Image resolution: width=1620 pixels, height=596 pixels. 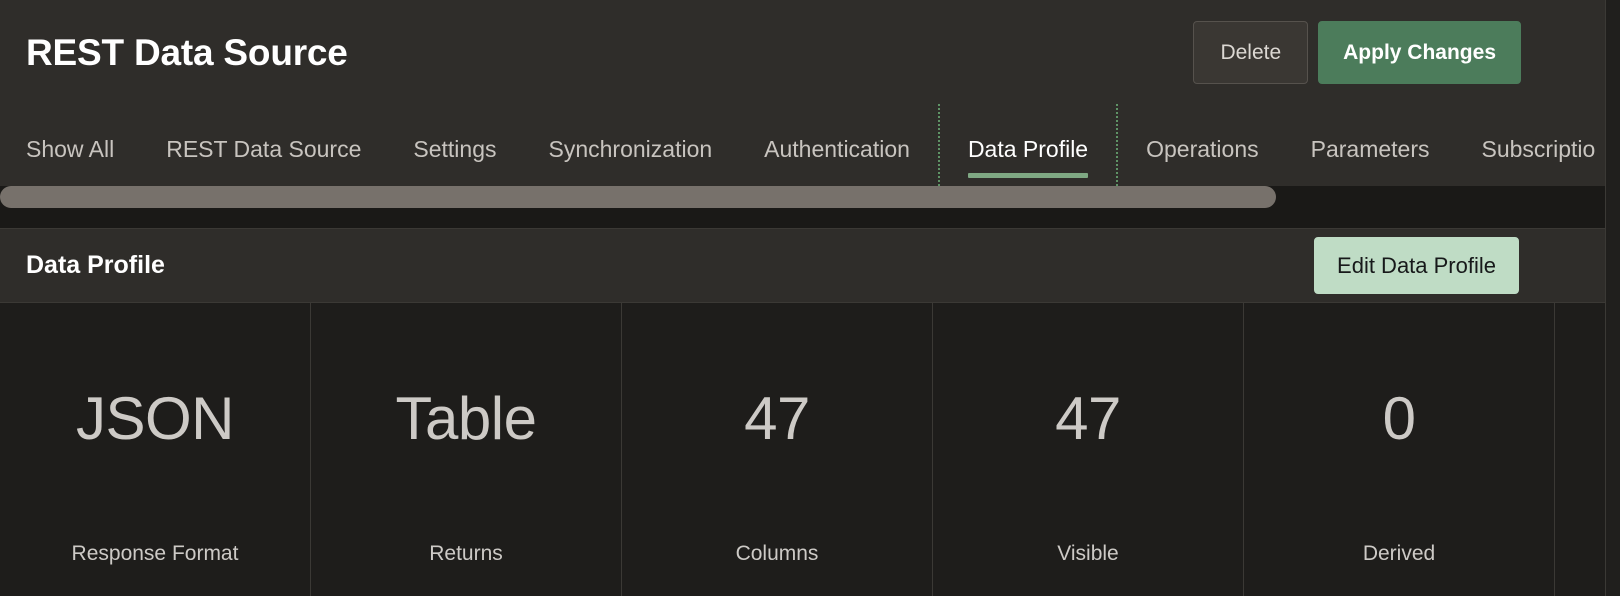 What do you see at coordinates (777, 553) in the screenshot?
I see `stat-card-label: Columns` at bounding box center [777, 553].